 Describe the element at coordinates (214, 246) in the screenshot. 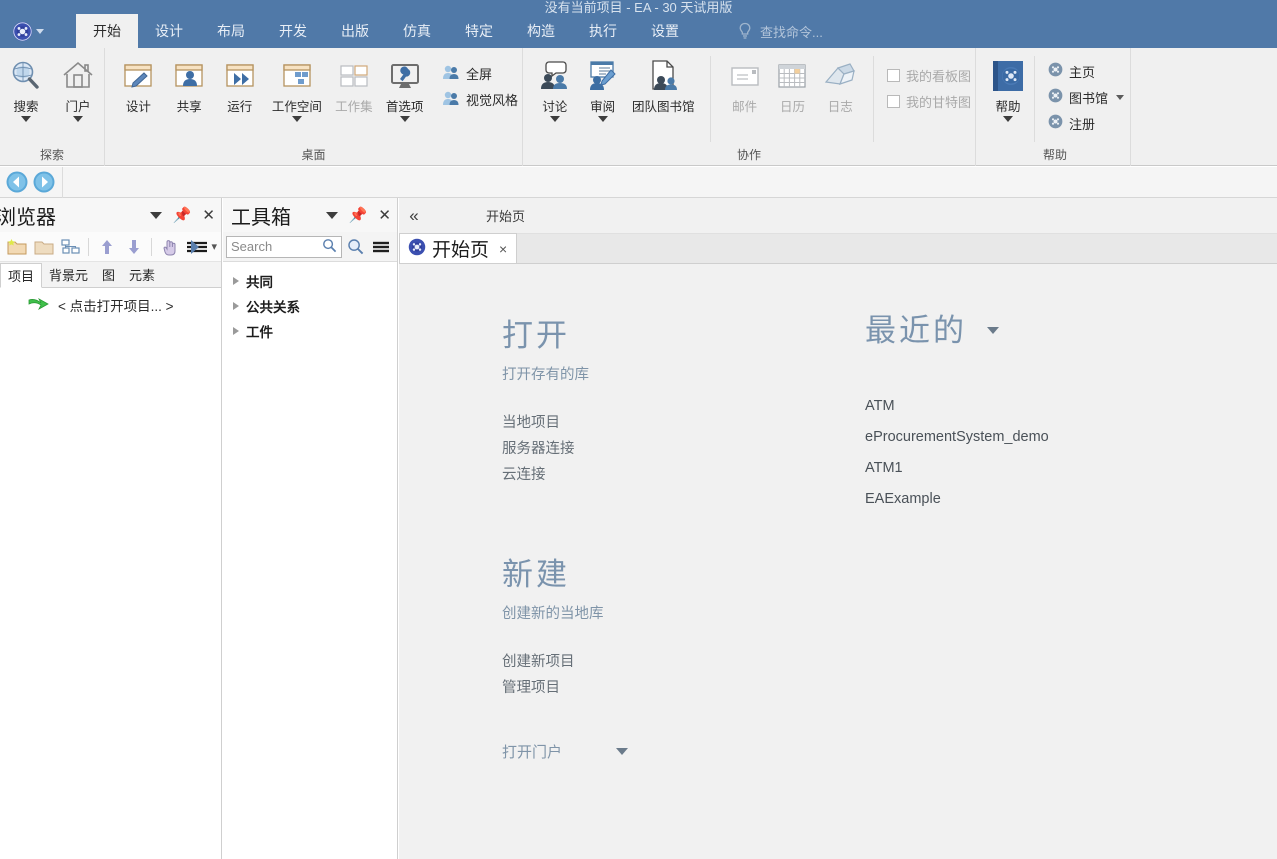

I see `toolbar-overflow-icon: ▾` at that location.